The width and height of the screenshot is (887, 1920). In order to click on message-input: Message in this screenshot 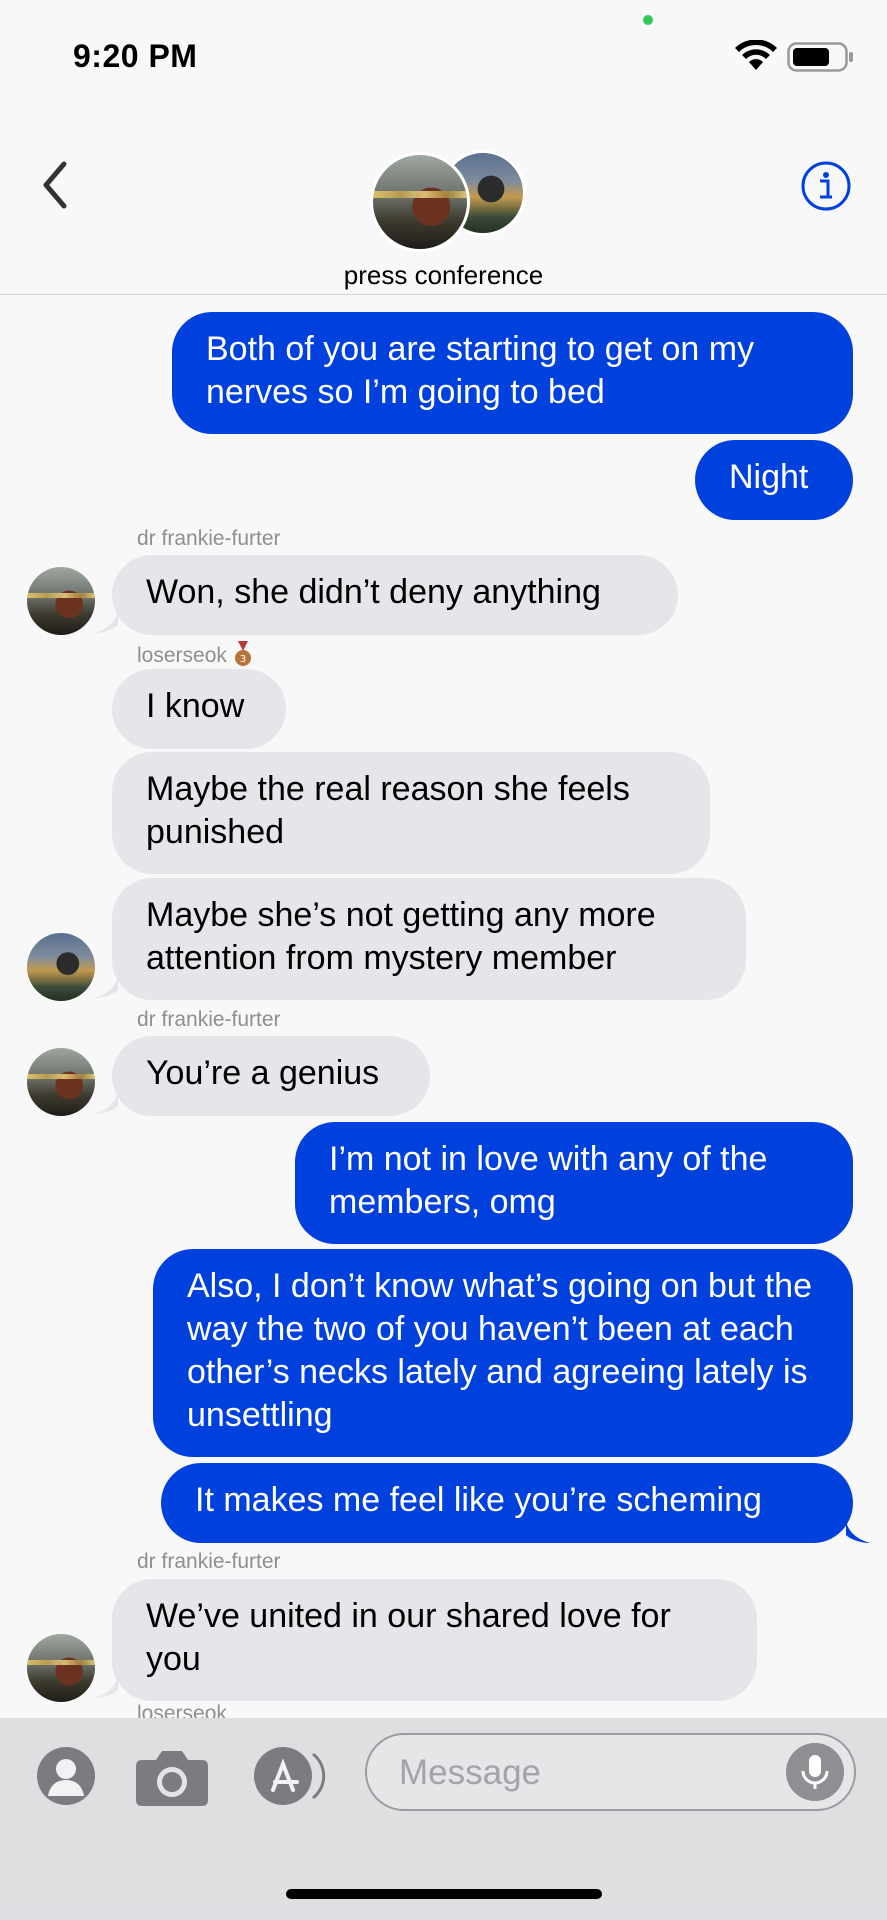, I will do `click(610, 1772)`.